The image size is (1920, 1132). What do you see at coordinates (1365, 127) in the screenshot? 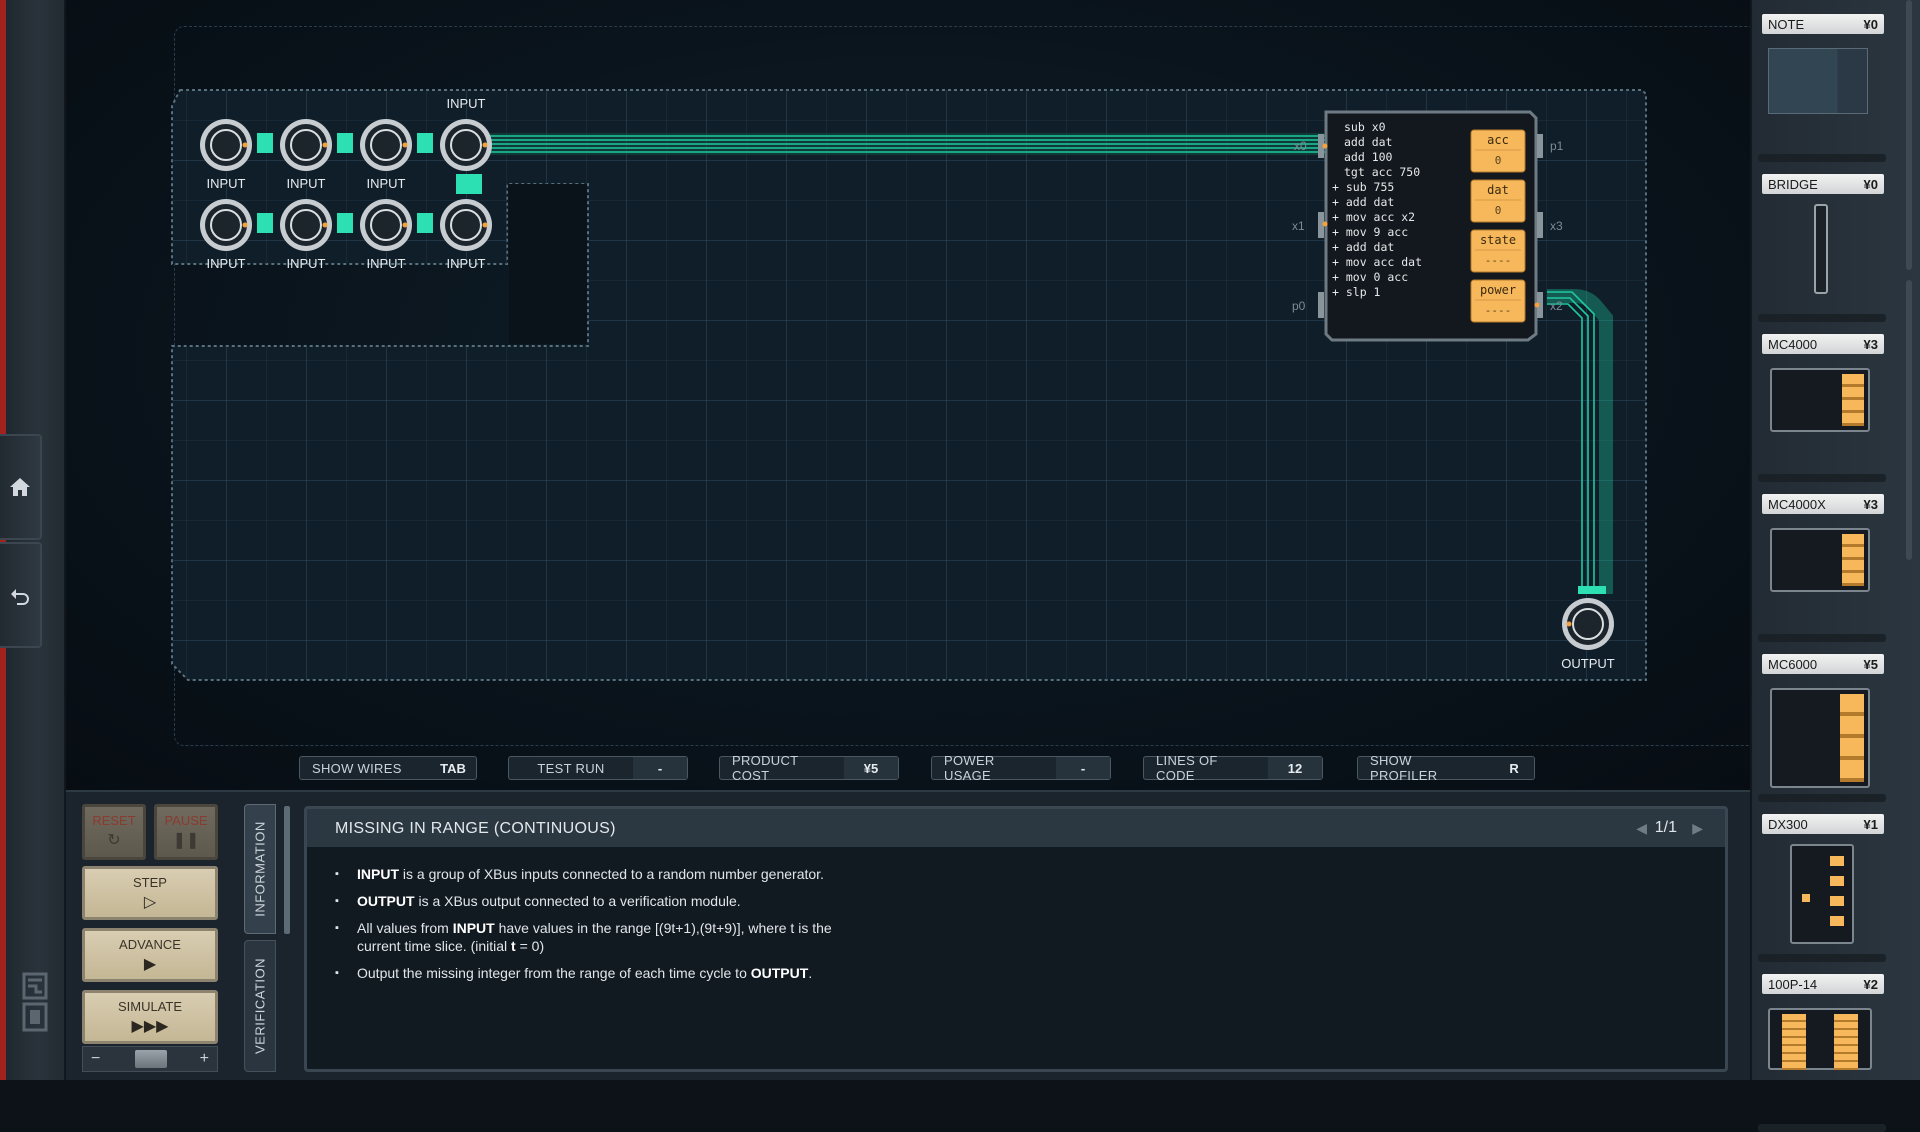
I see `code-line: sub x0` at bounding box center [1365, 127].